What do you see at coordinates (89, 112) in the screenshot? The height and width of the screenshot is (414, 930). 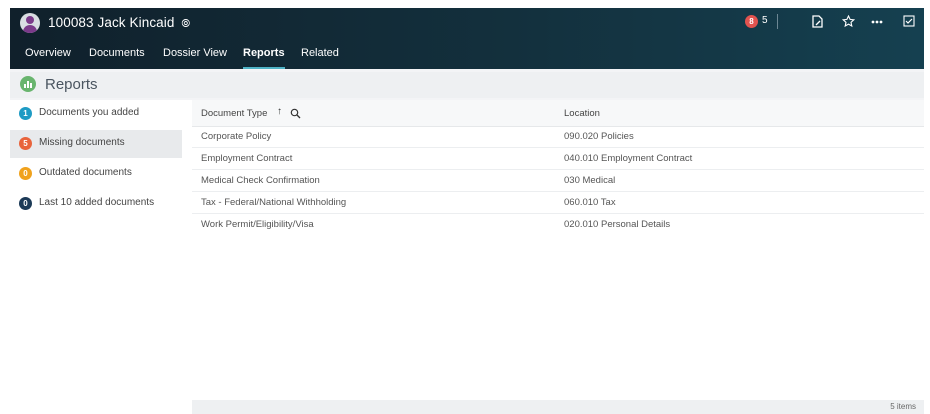 I see `report-item-label: Documents you added` at bounding box center [89, 112].